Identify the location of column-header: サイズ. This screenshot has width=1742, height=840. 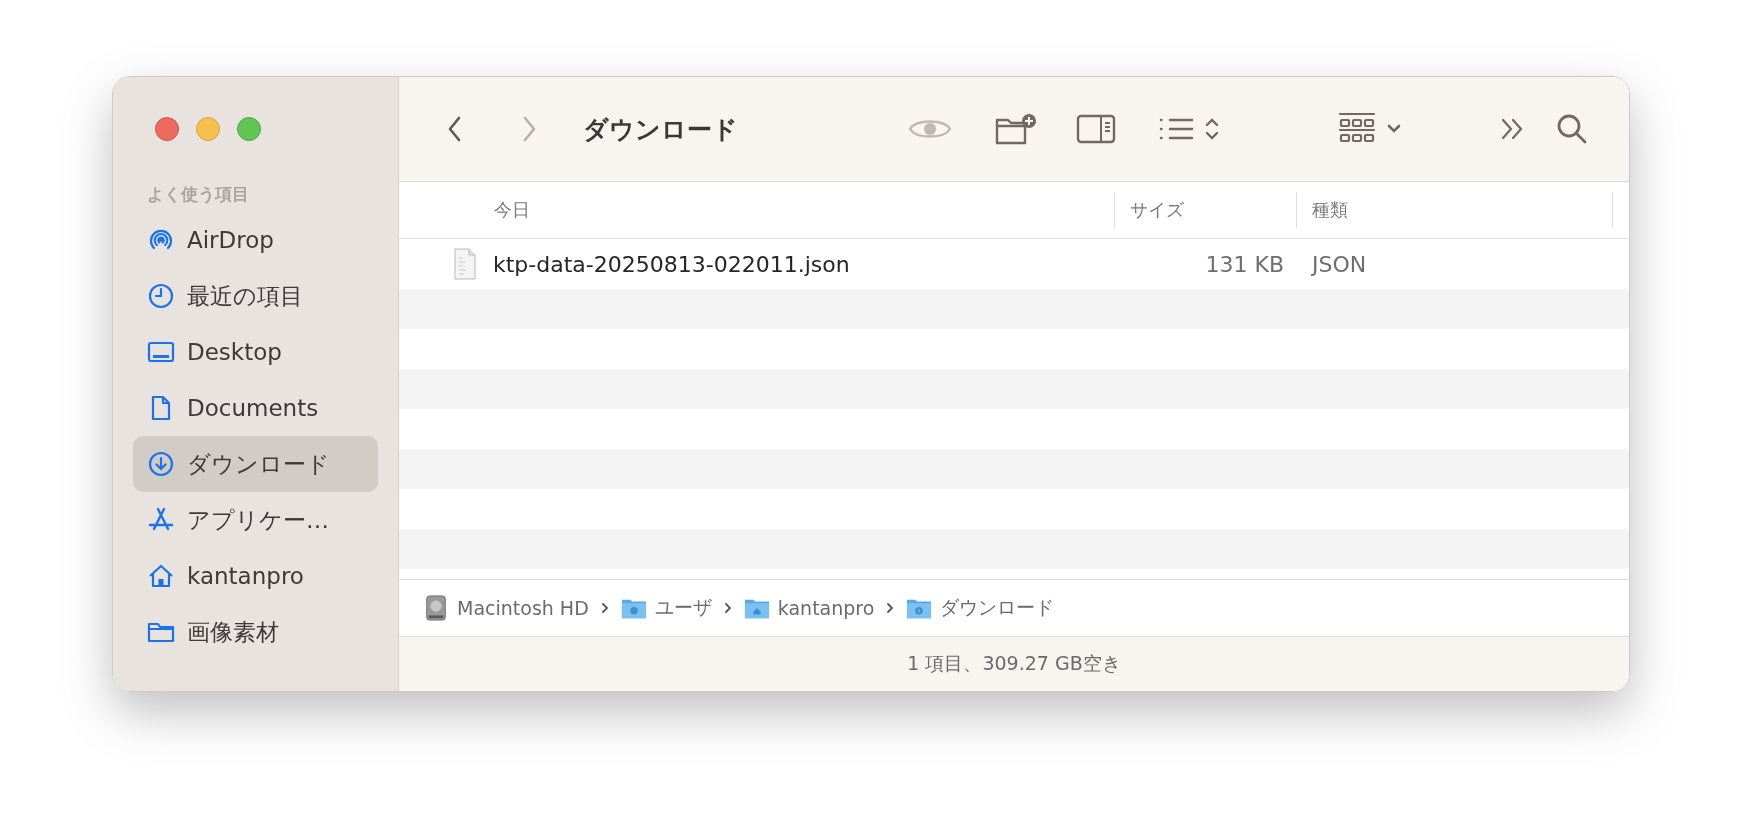
(1206, 210).